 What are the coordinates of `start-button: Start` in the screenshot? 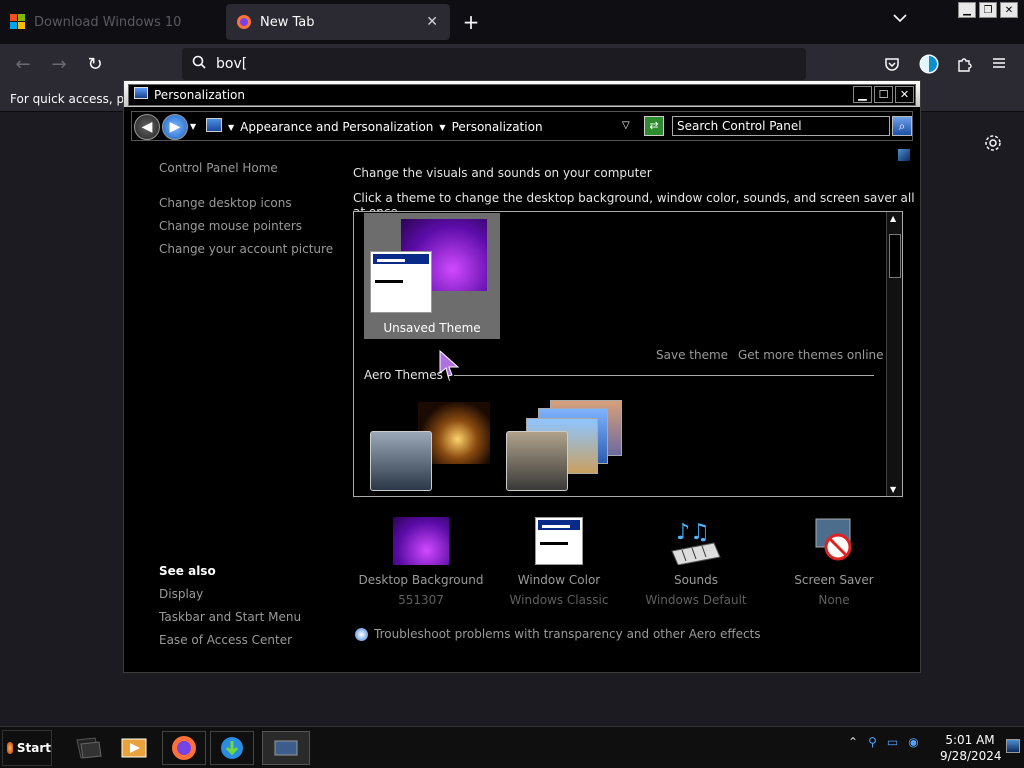 It's located at (27, 748).